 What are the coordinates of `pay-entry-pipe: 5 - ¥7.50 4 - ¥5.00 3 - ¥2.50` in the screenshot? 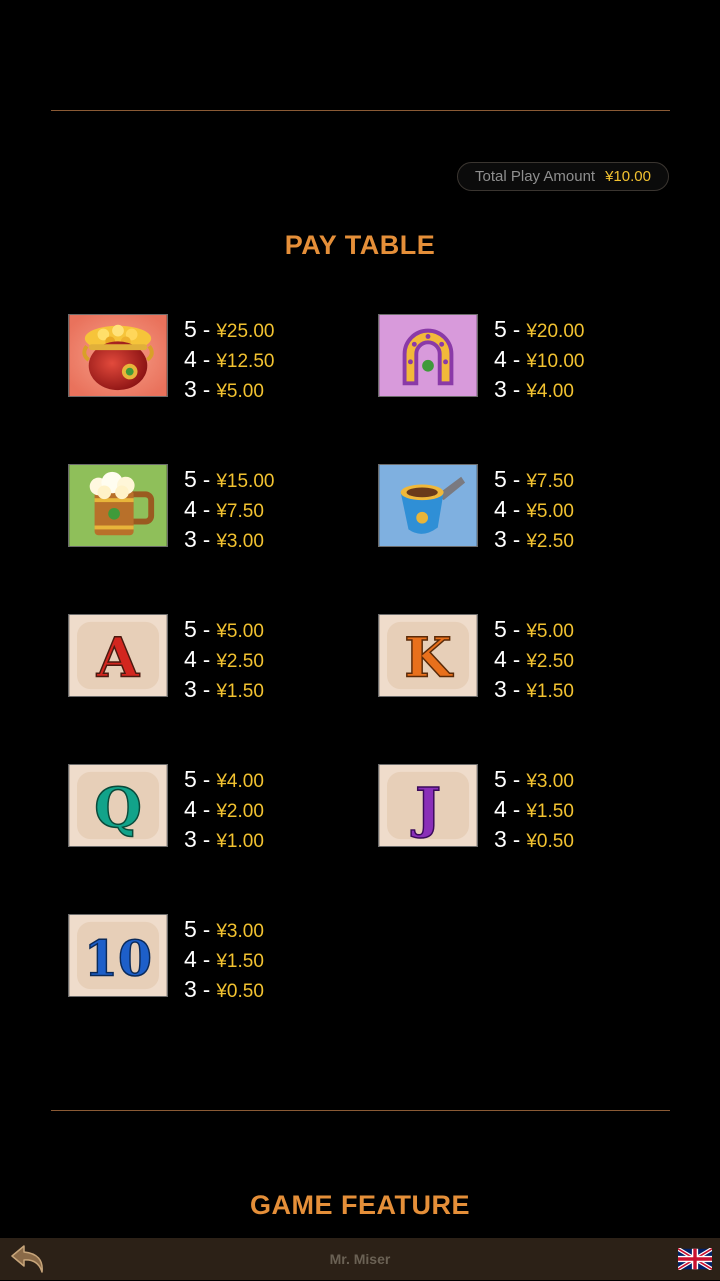 It's located at (528, 509).